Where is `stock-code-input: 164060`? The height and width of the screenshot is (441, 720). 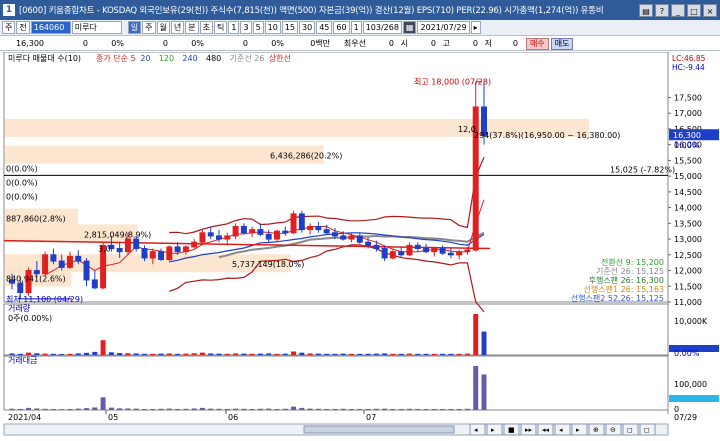
stock-code-input: 164060 is located at coordinates (50, 27).